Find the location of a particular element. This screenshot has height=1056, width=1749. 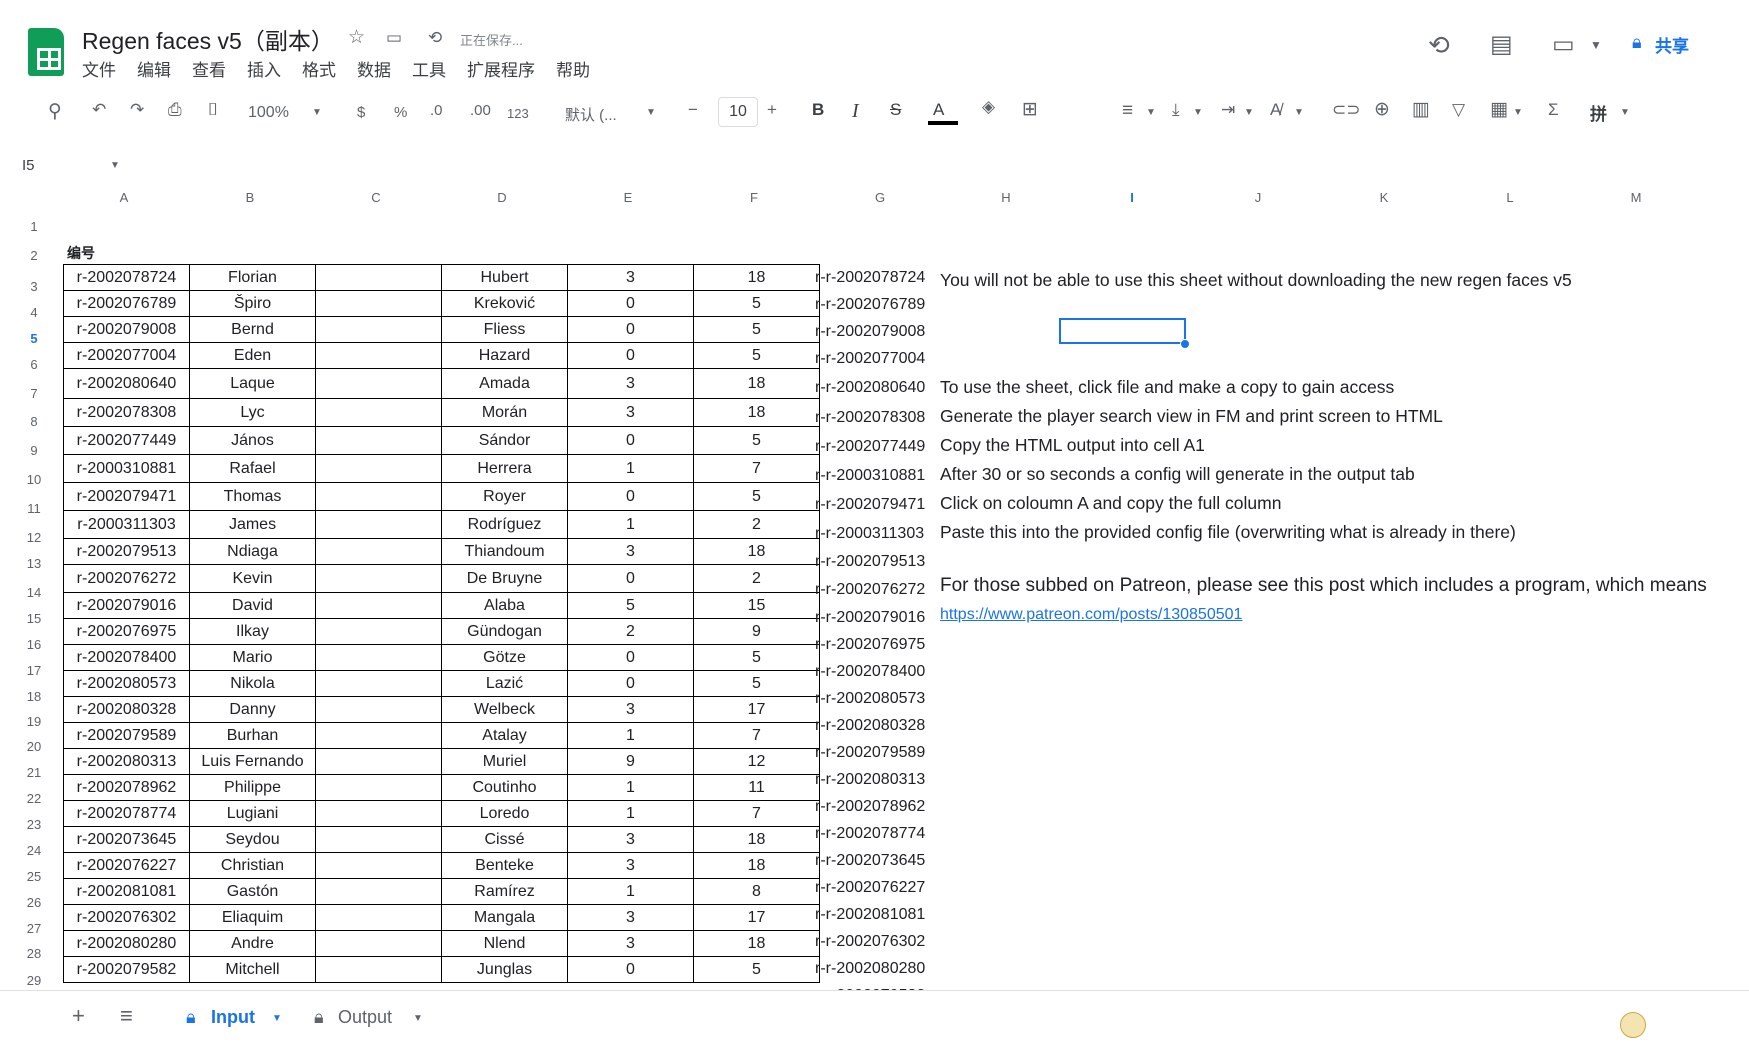

cell-g: r-r-2002077449 is located at coordinates (870, 447).